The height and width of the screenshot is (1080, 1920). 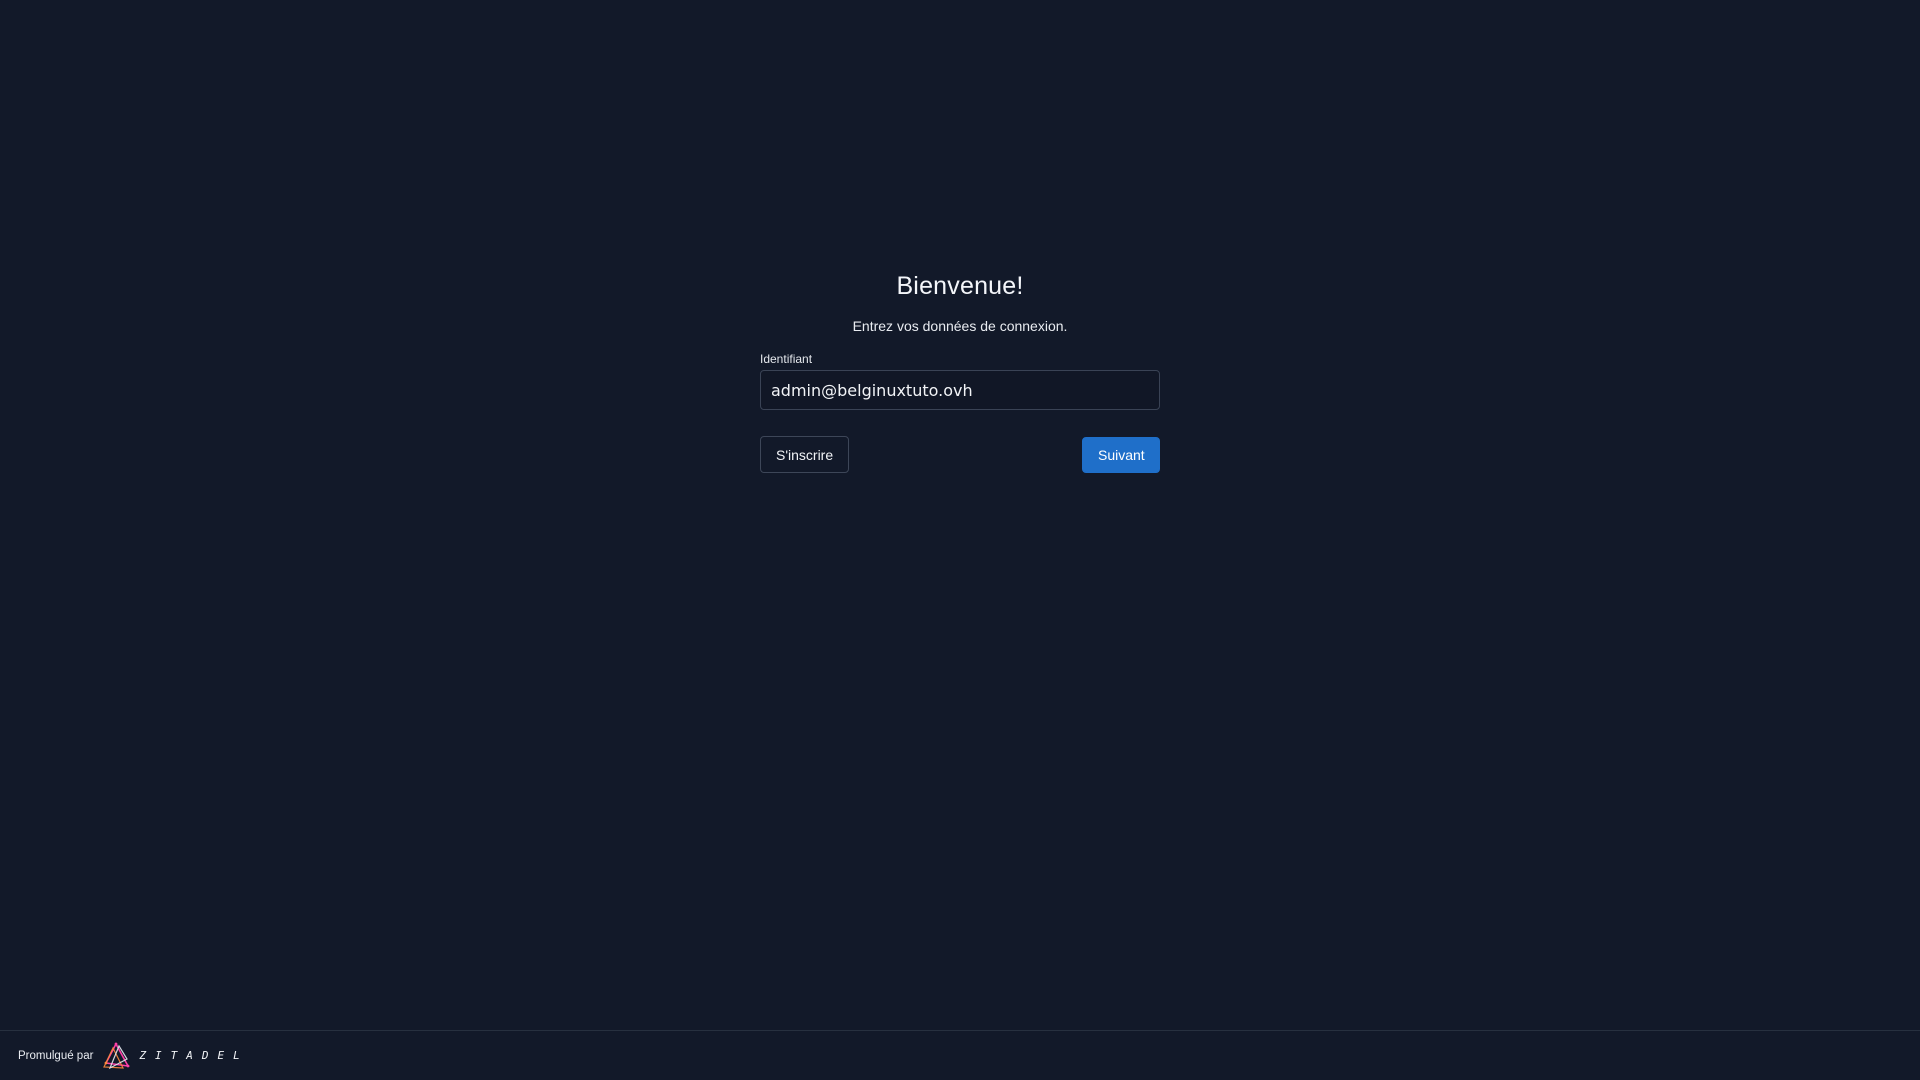 I want to click on page-title: Bienvenue!, so click(x=960, y=286).